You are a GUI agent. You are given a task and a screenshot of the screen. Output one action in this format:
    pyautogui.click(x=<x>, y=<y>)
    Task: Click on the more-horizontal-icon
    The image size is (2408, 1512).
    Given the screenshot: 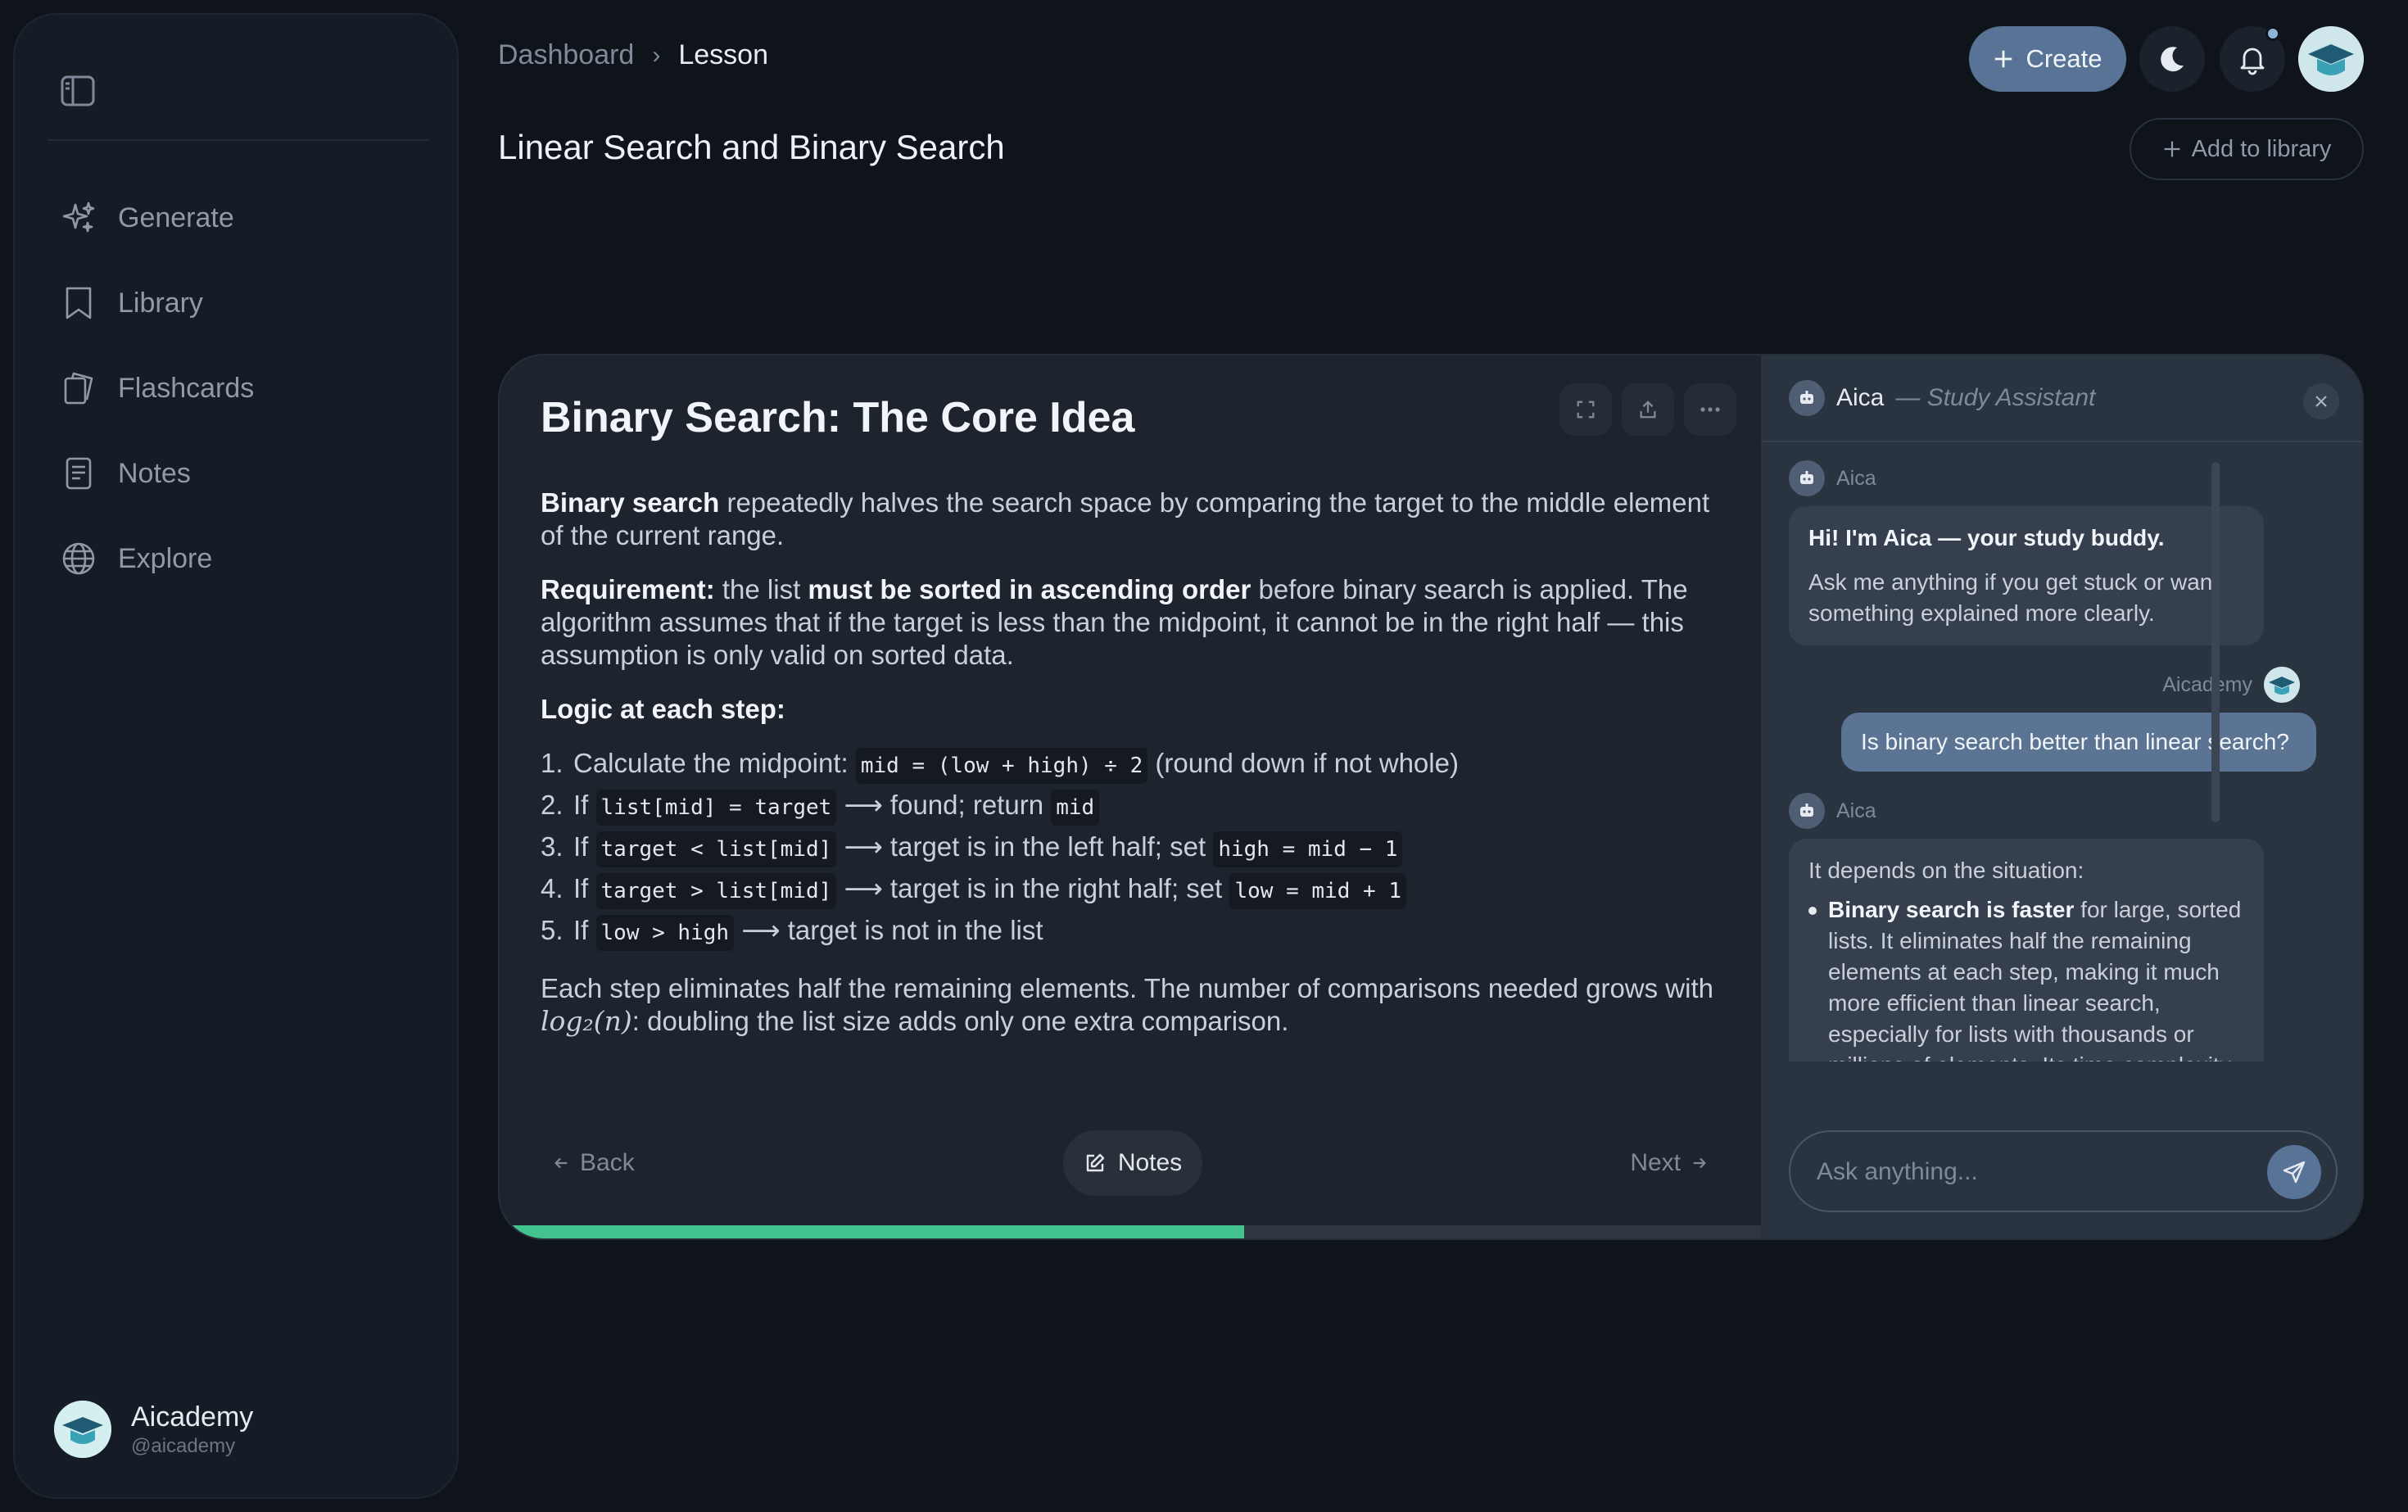 What is the action you would take?
    pyautogui.click(x=1710, y=410)
    